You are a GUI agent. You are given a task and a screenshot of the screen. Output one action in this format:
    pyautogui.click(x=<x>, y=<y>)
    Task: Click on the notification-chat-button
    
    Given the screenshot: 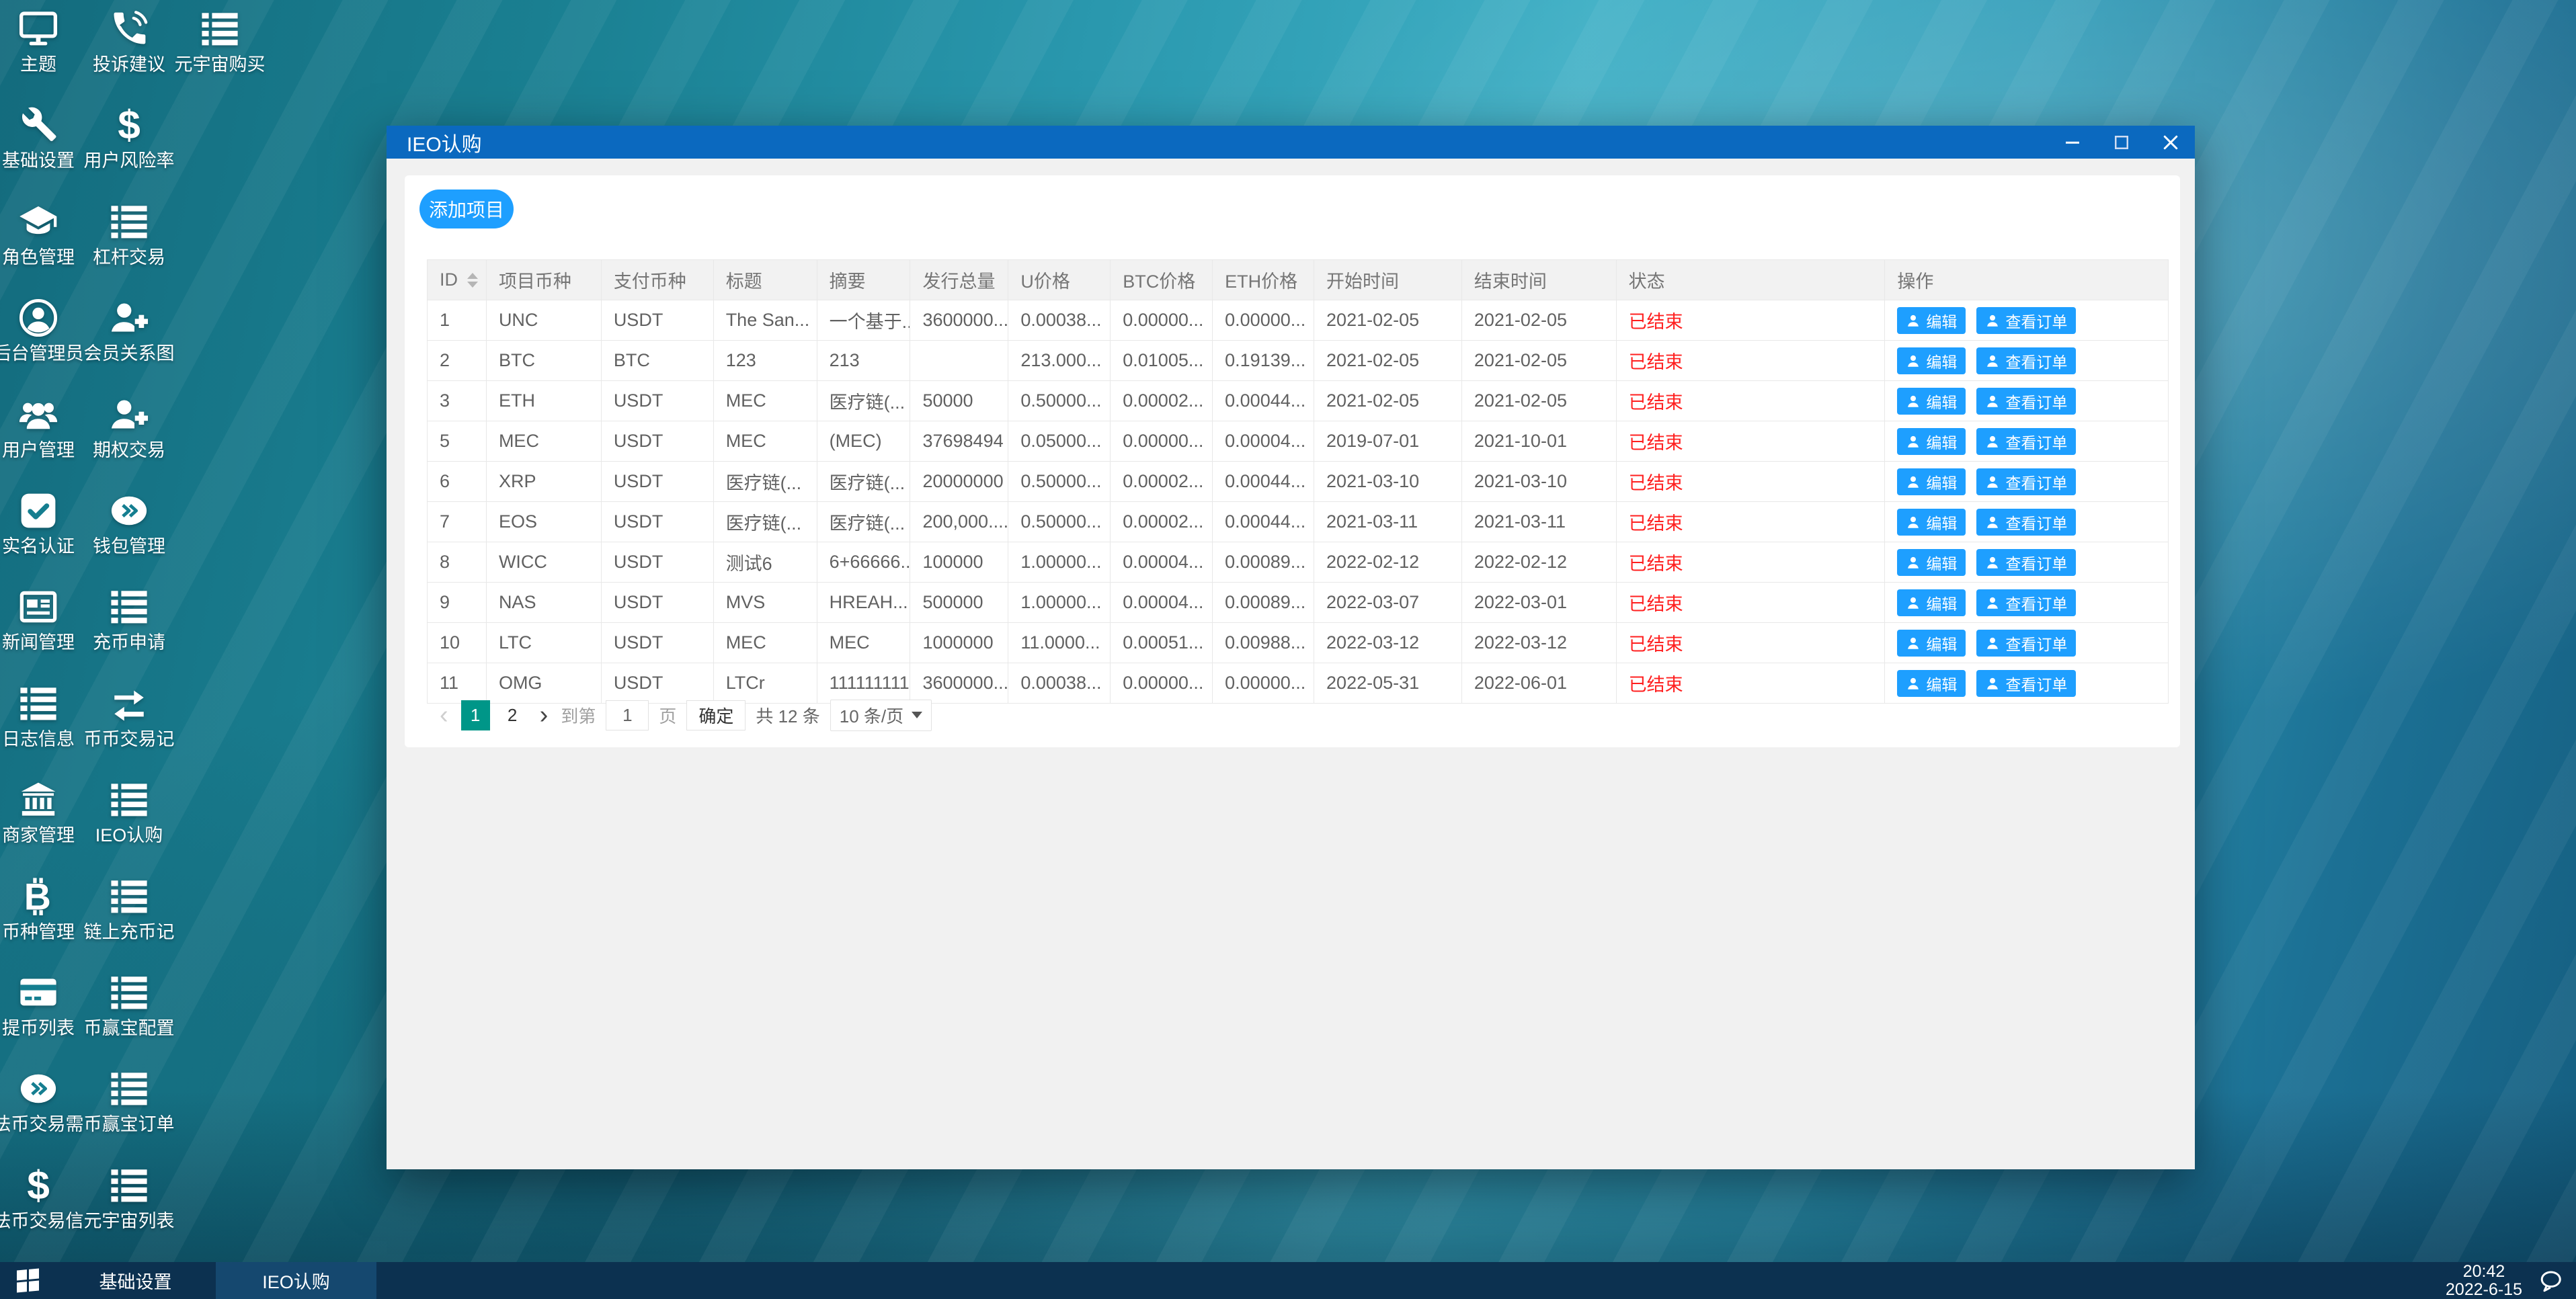 What is the action you would take?
    pyautogui.click(x=2550, y=1281)
    